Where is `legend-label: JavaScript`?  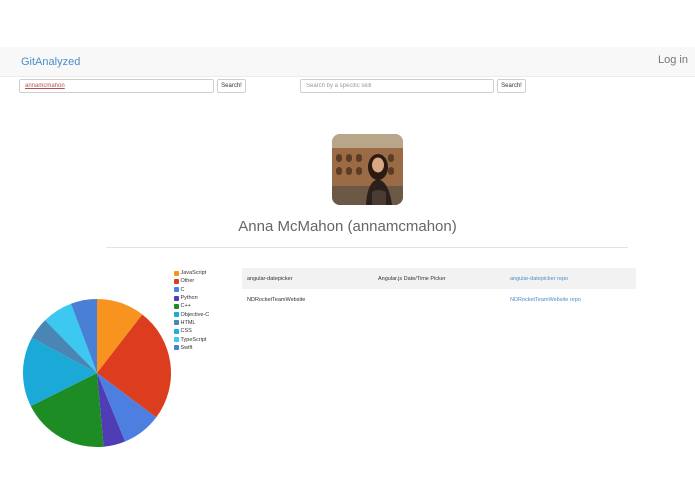
legend-label: JavaScript is located at coordinates (193, 273).